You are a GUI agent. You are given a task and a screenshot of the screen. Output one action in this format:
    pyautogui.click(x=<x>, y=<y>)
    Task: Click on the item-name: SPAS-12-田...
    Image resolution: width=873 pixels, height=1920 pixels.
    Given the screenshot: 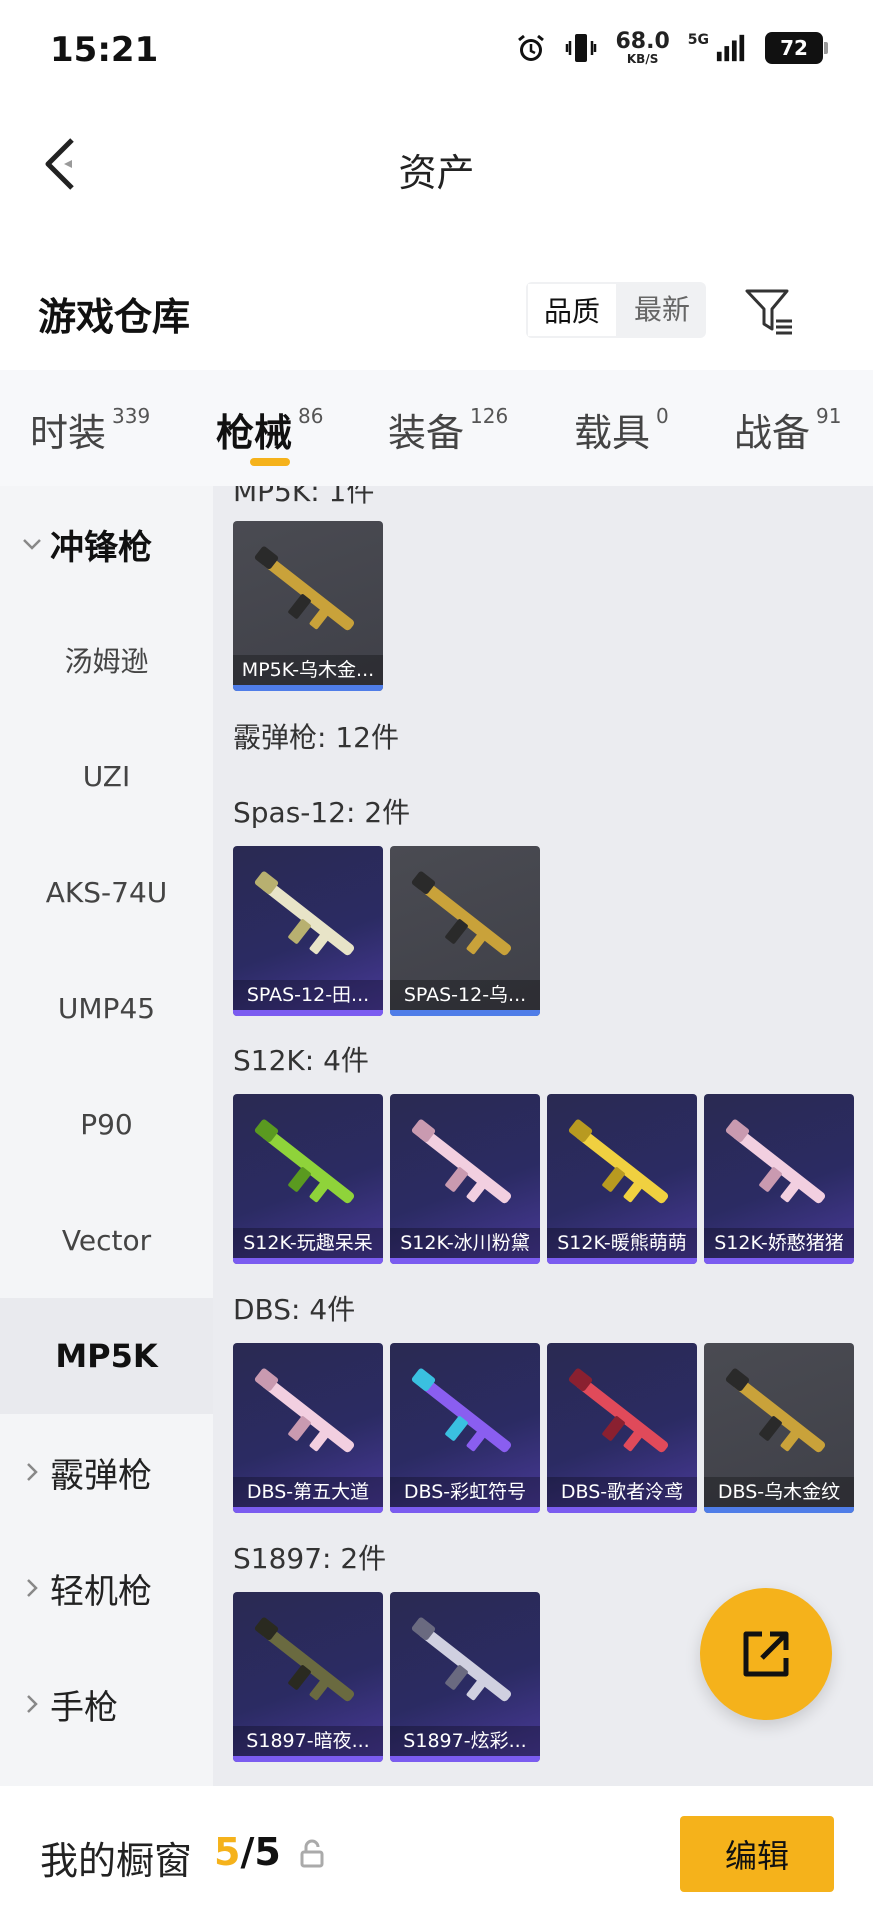 What is the action you would take?
    pyautogui.click(x=308, y=995)
    